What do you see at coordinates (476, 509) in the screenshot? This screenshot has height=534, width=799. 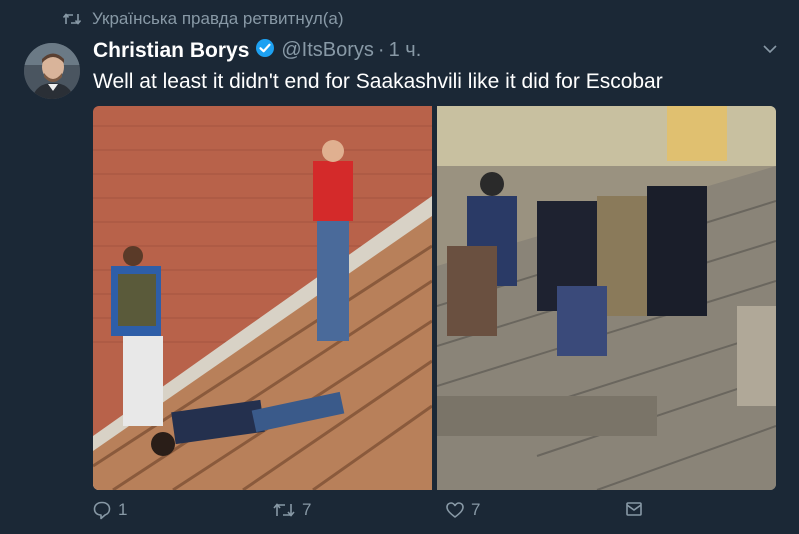 I see `like-count: 7` at bounding box center [476, 509].